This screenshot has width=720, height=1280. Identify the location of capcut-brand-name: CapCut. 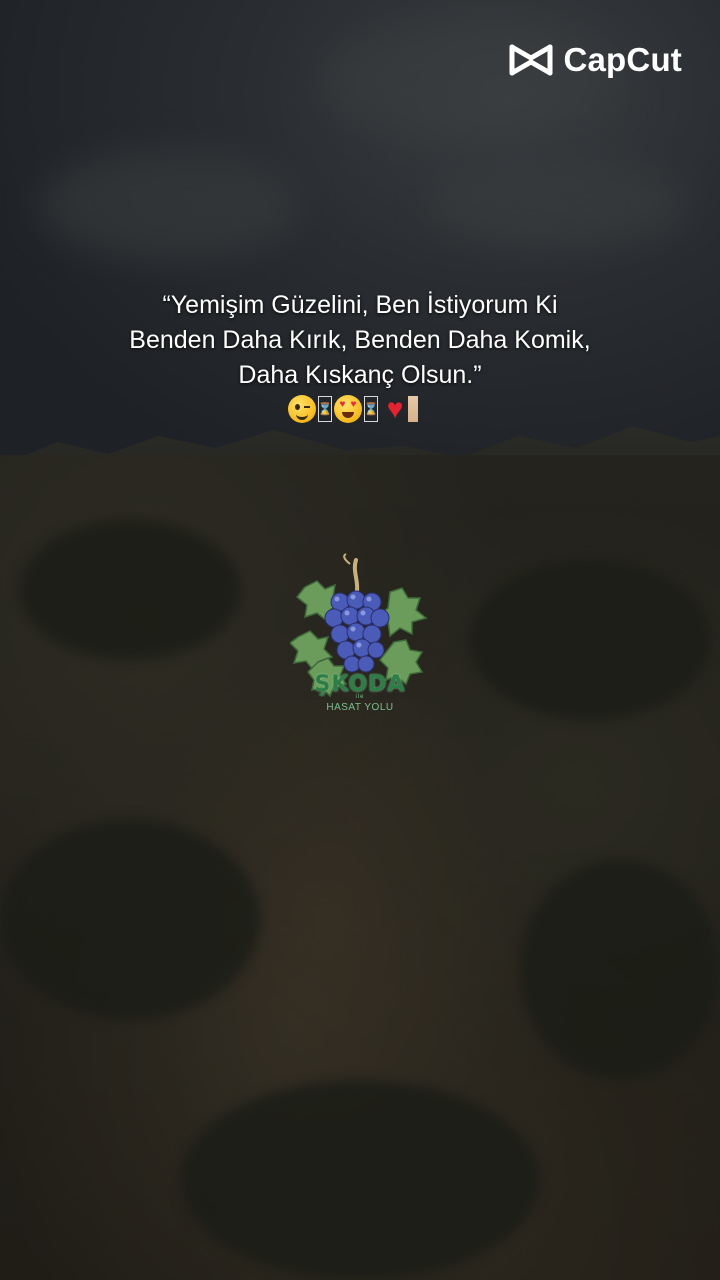
(622, 59).